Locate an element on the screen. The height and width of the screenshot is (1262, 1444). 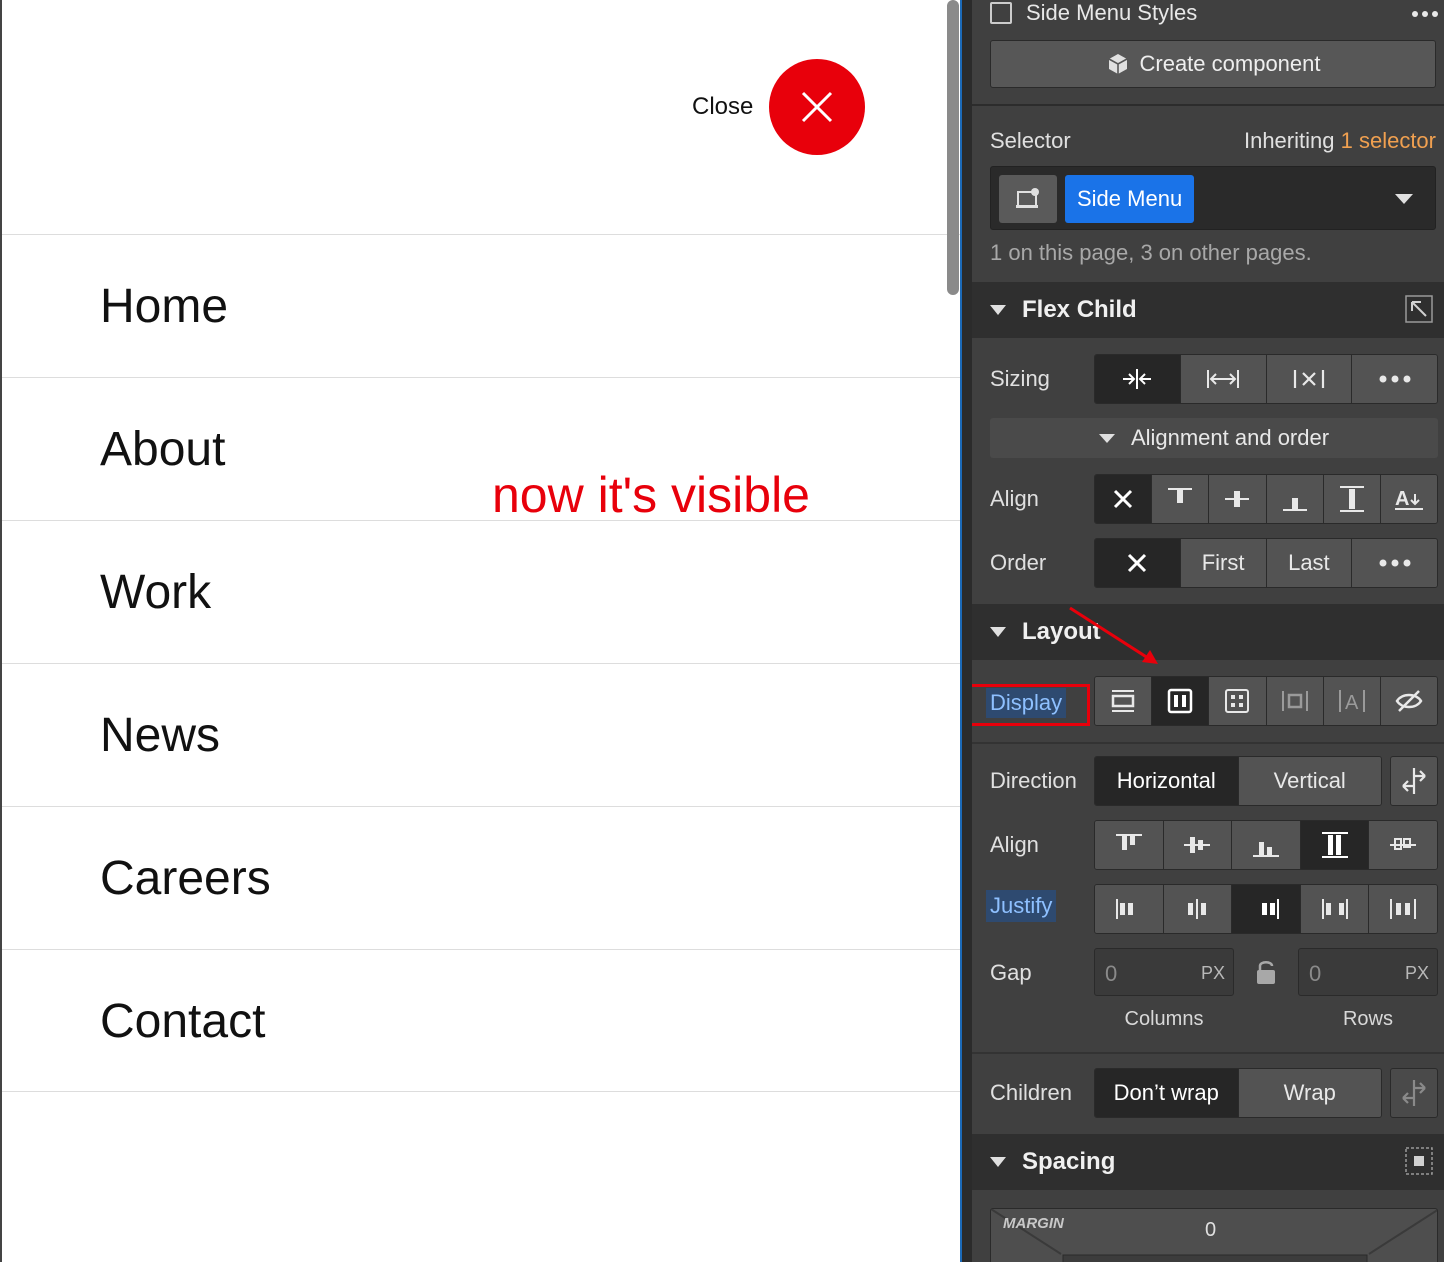
order-first-button: First is located at coordinates (1223, 563).